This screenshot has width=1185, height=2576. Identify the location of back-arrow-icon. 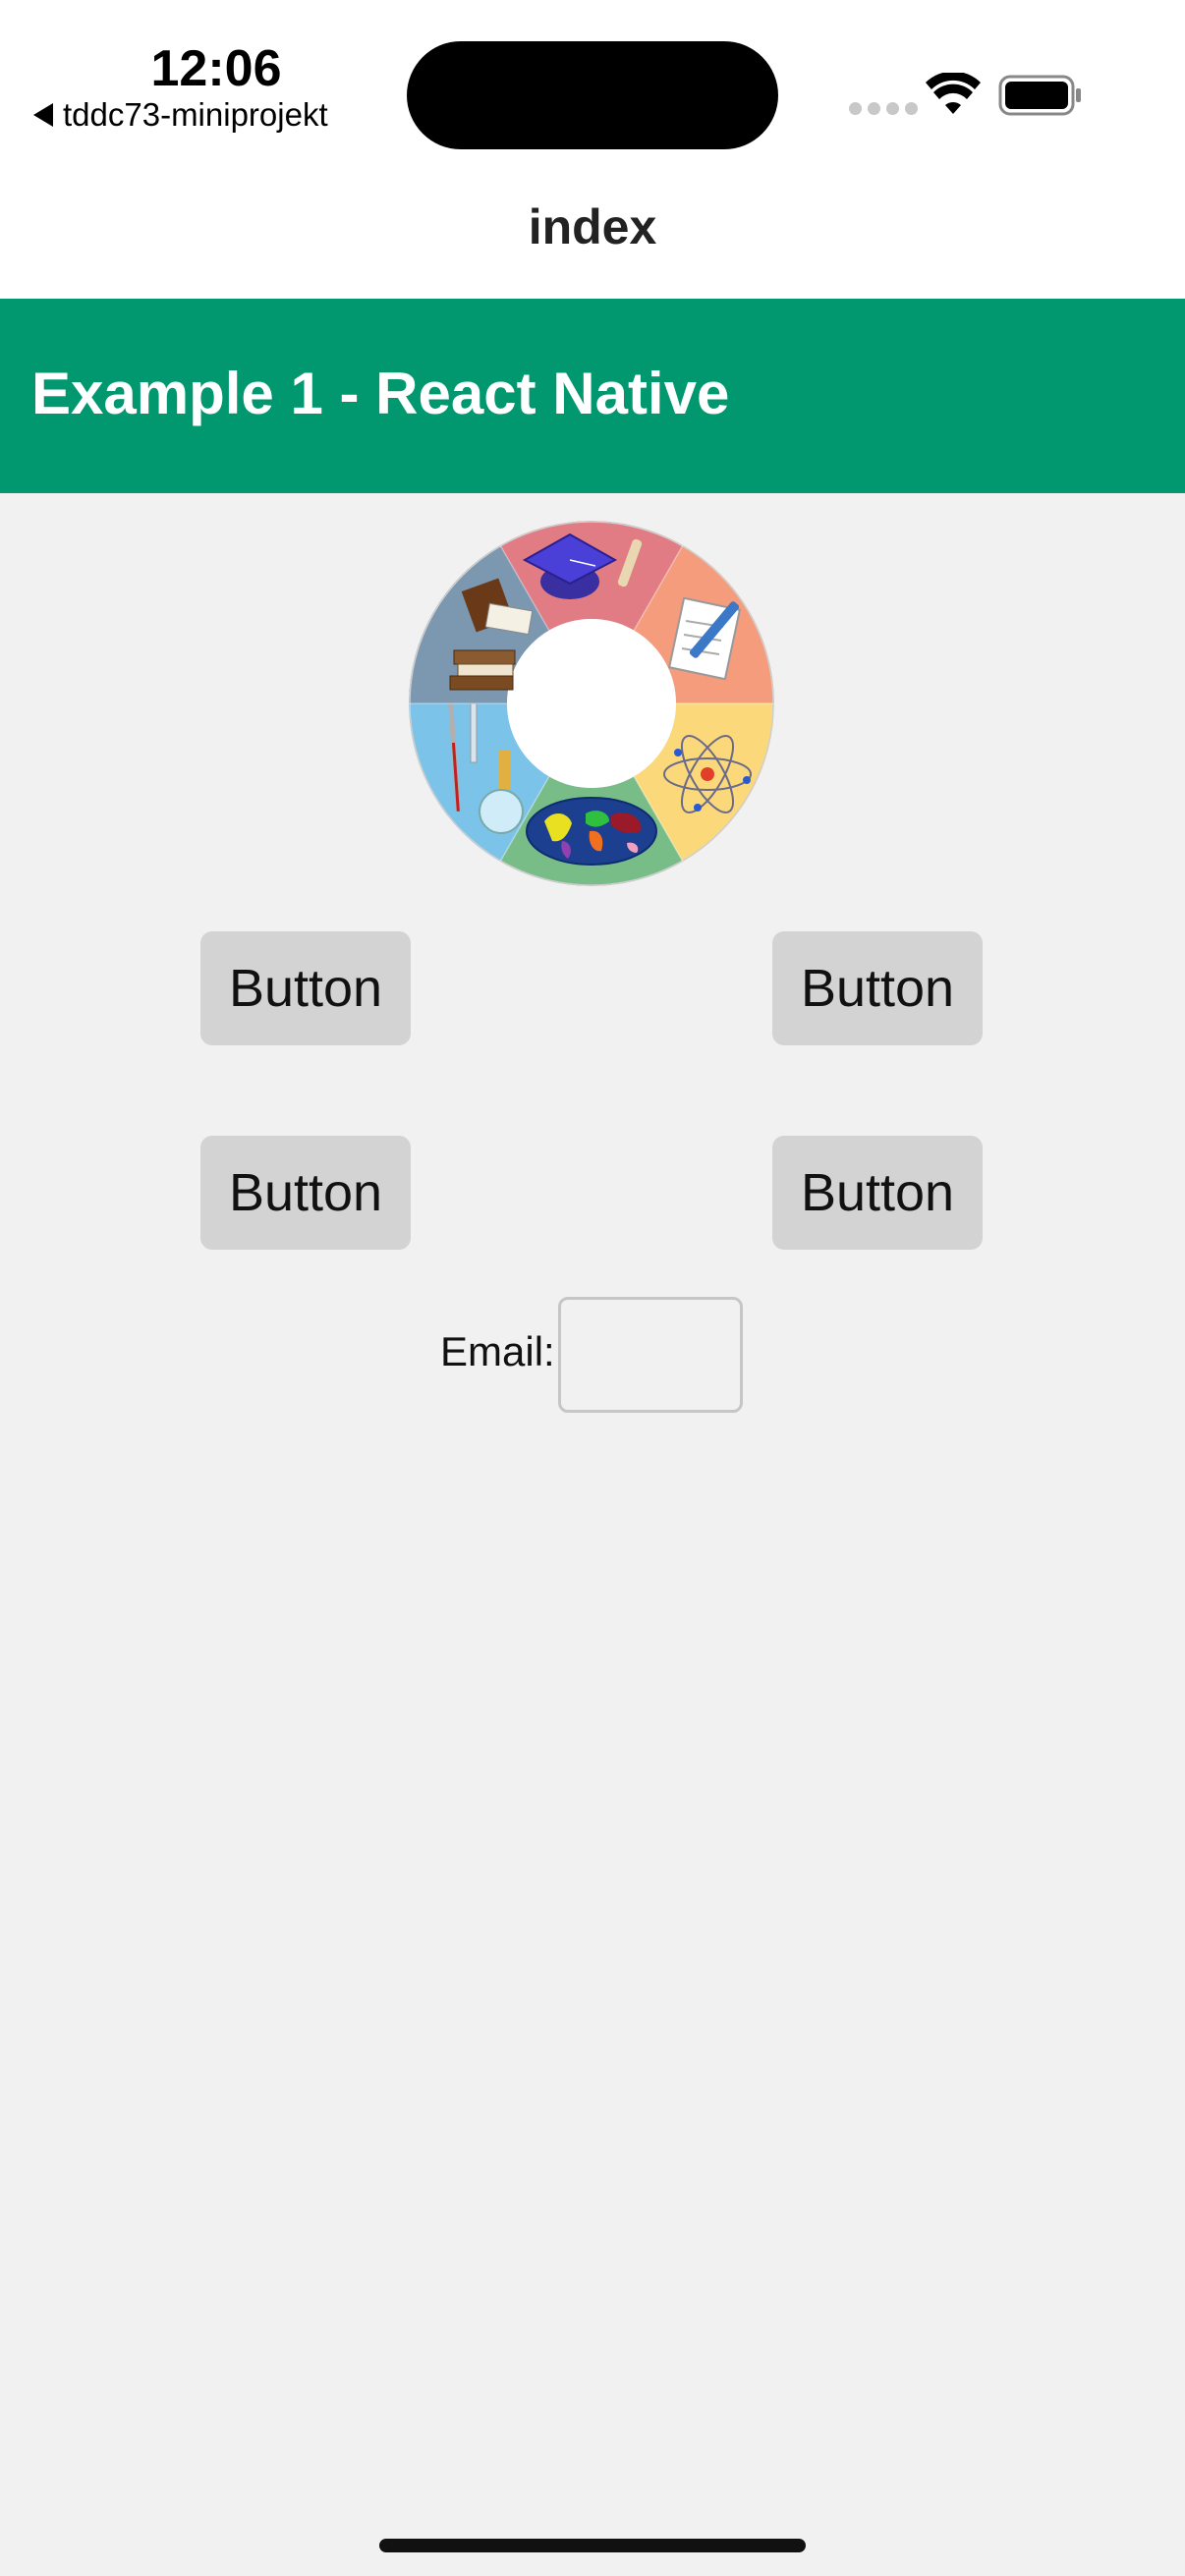
(43, 115).